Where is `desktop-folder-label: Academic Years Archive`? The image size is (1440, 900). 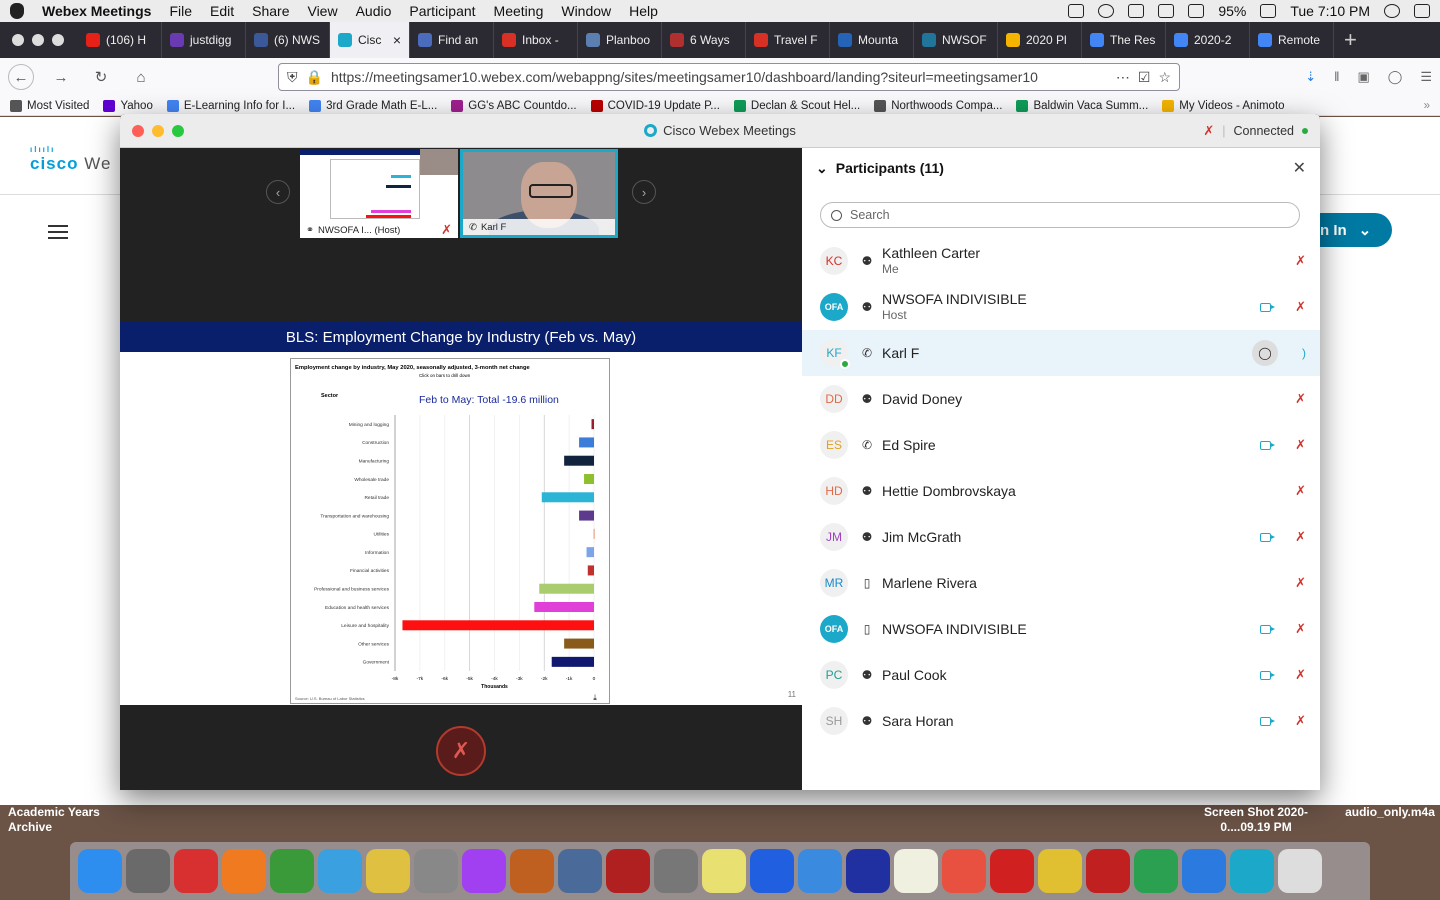 desktop-folder-label: Academic Years Archive is located at coordinates (63, 820).